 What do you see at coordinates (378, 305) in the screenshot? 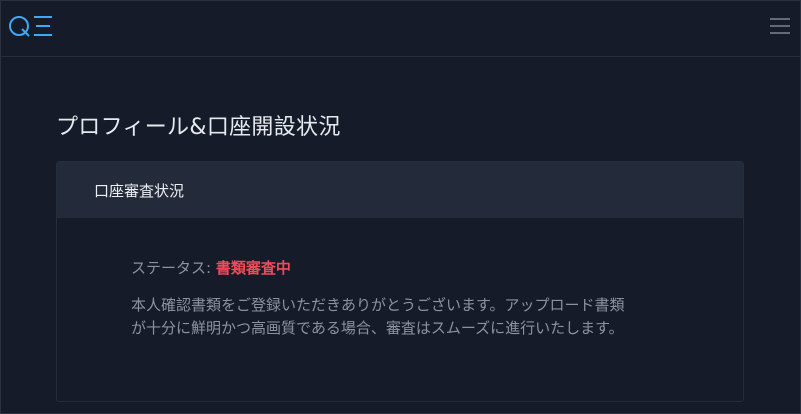
I see `description-line-1: 本人確認書類をご登録いただきありがとうございます。アップロード書類` at bounding box center [378, 305].